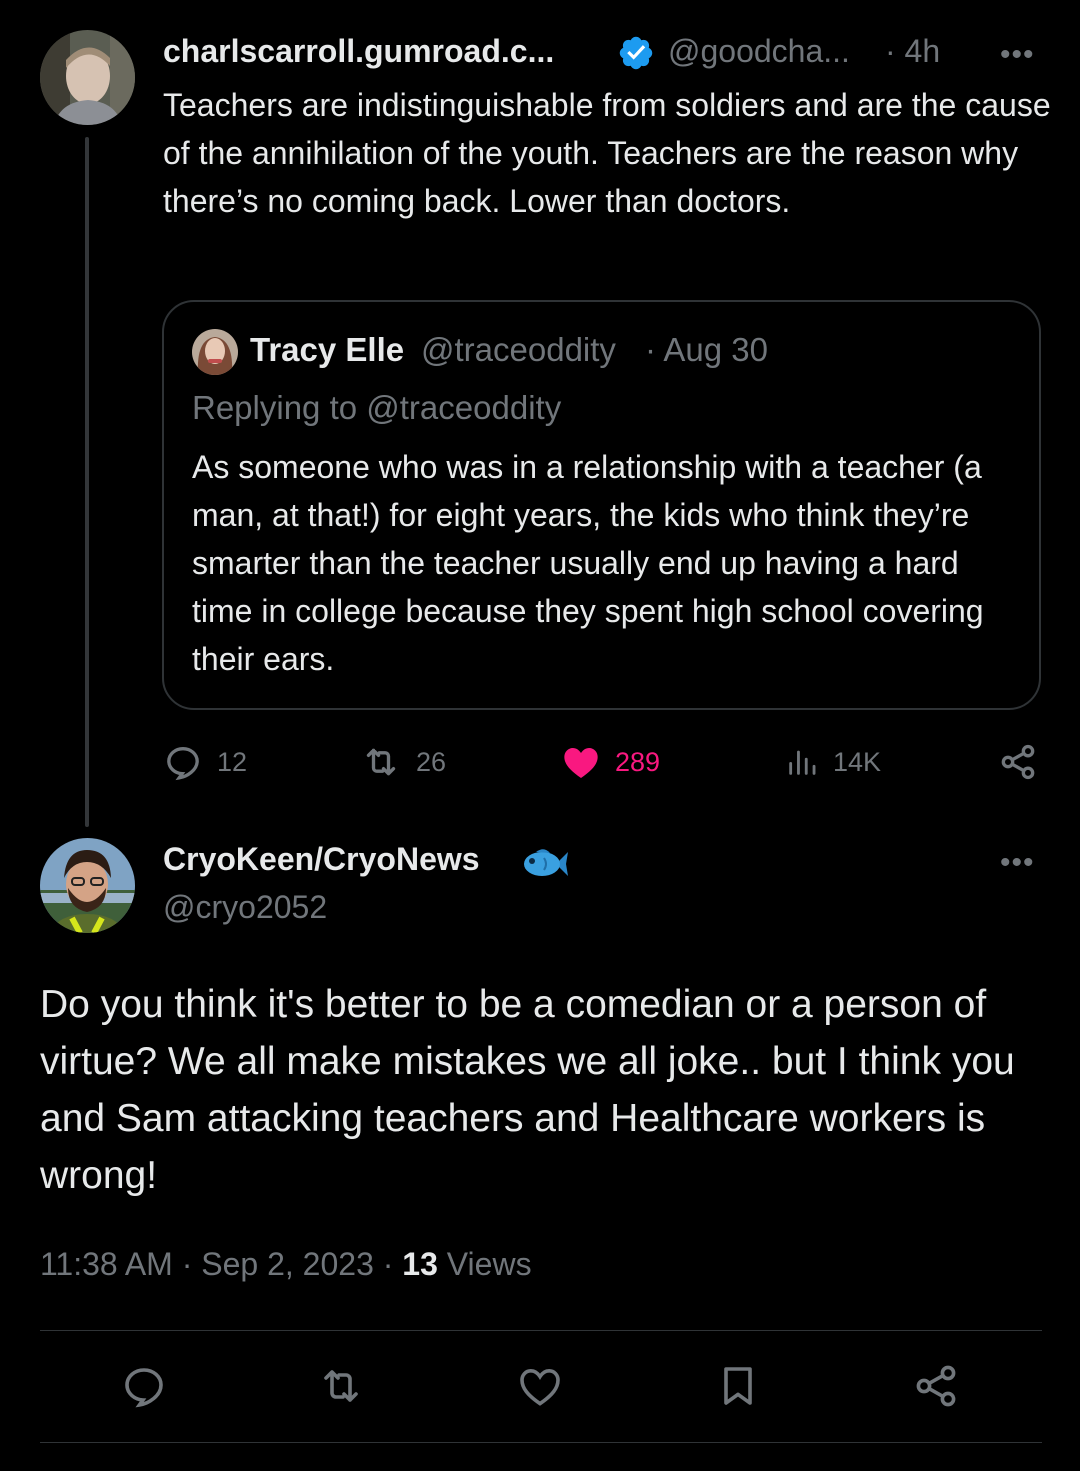 This screenshot has width=1080, height=1471. What do you see at coordinates (420, 1264) in the screenshot?
I see `views-number: 13` at bounding box center [420, 1264].